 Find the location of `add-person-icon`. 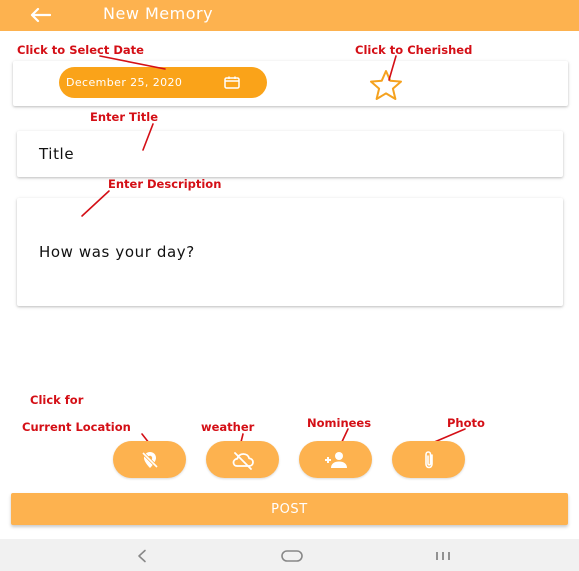

add-person-icon is located at coordinates (335, 459).